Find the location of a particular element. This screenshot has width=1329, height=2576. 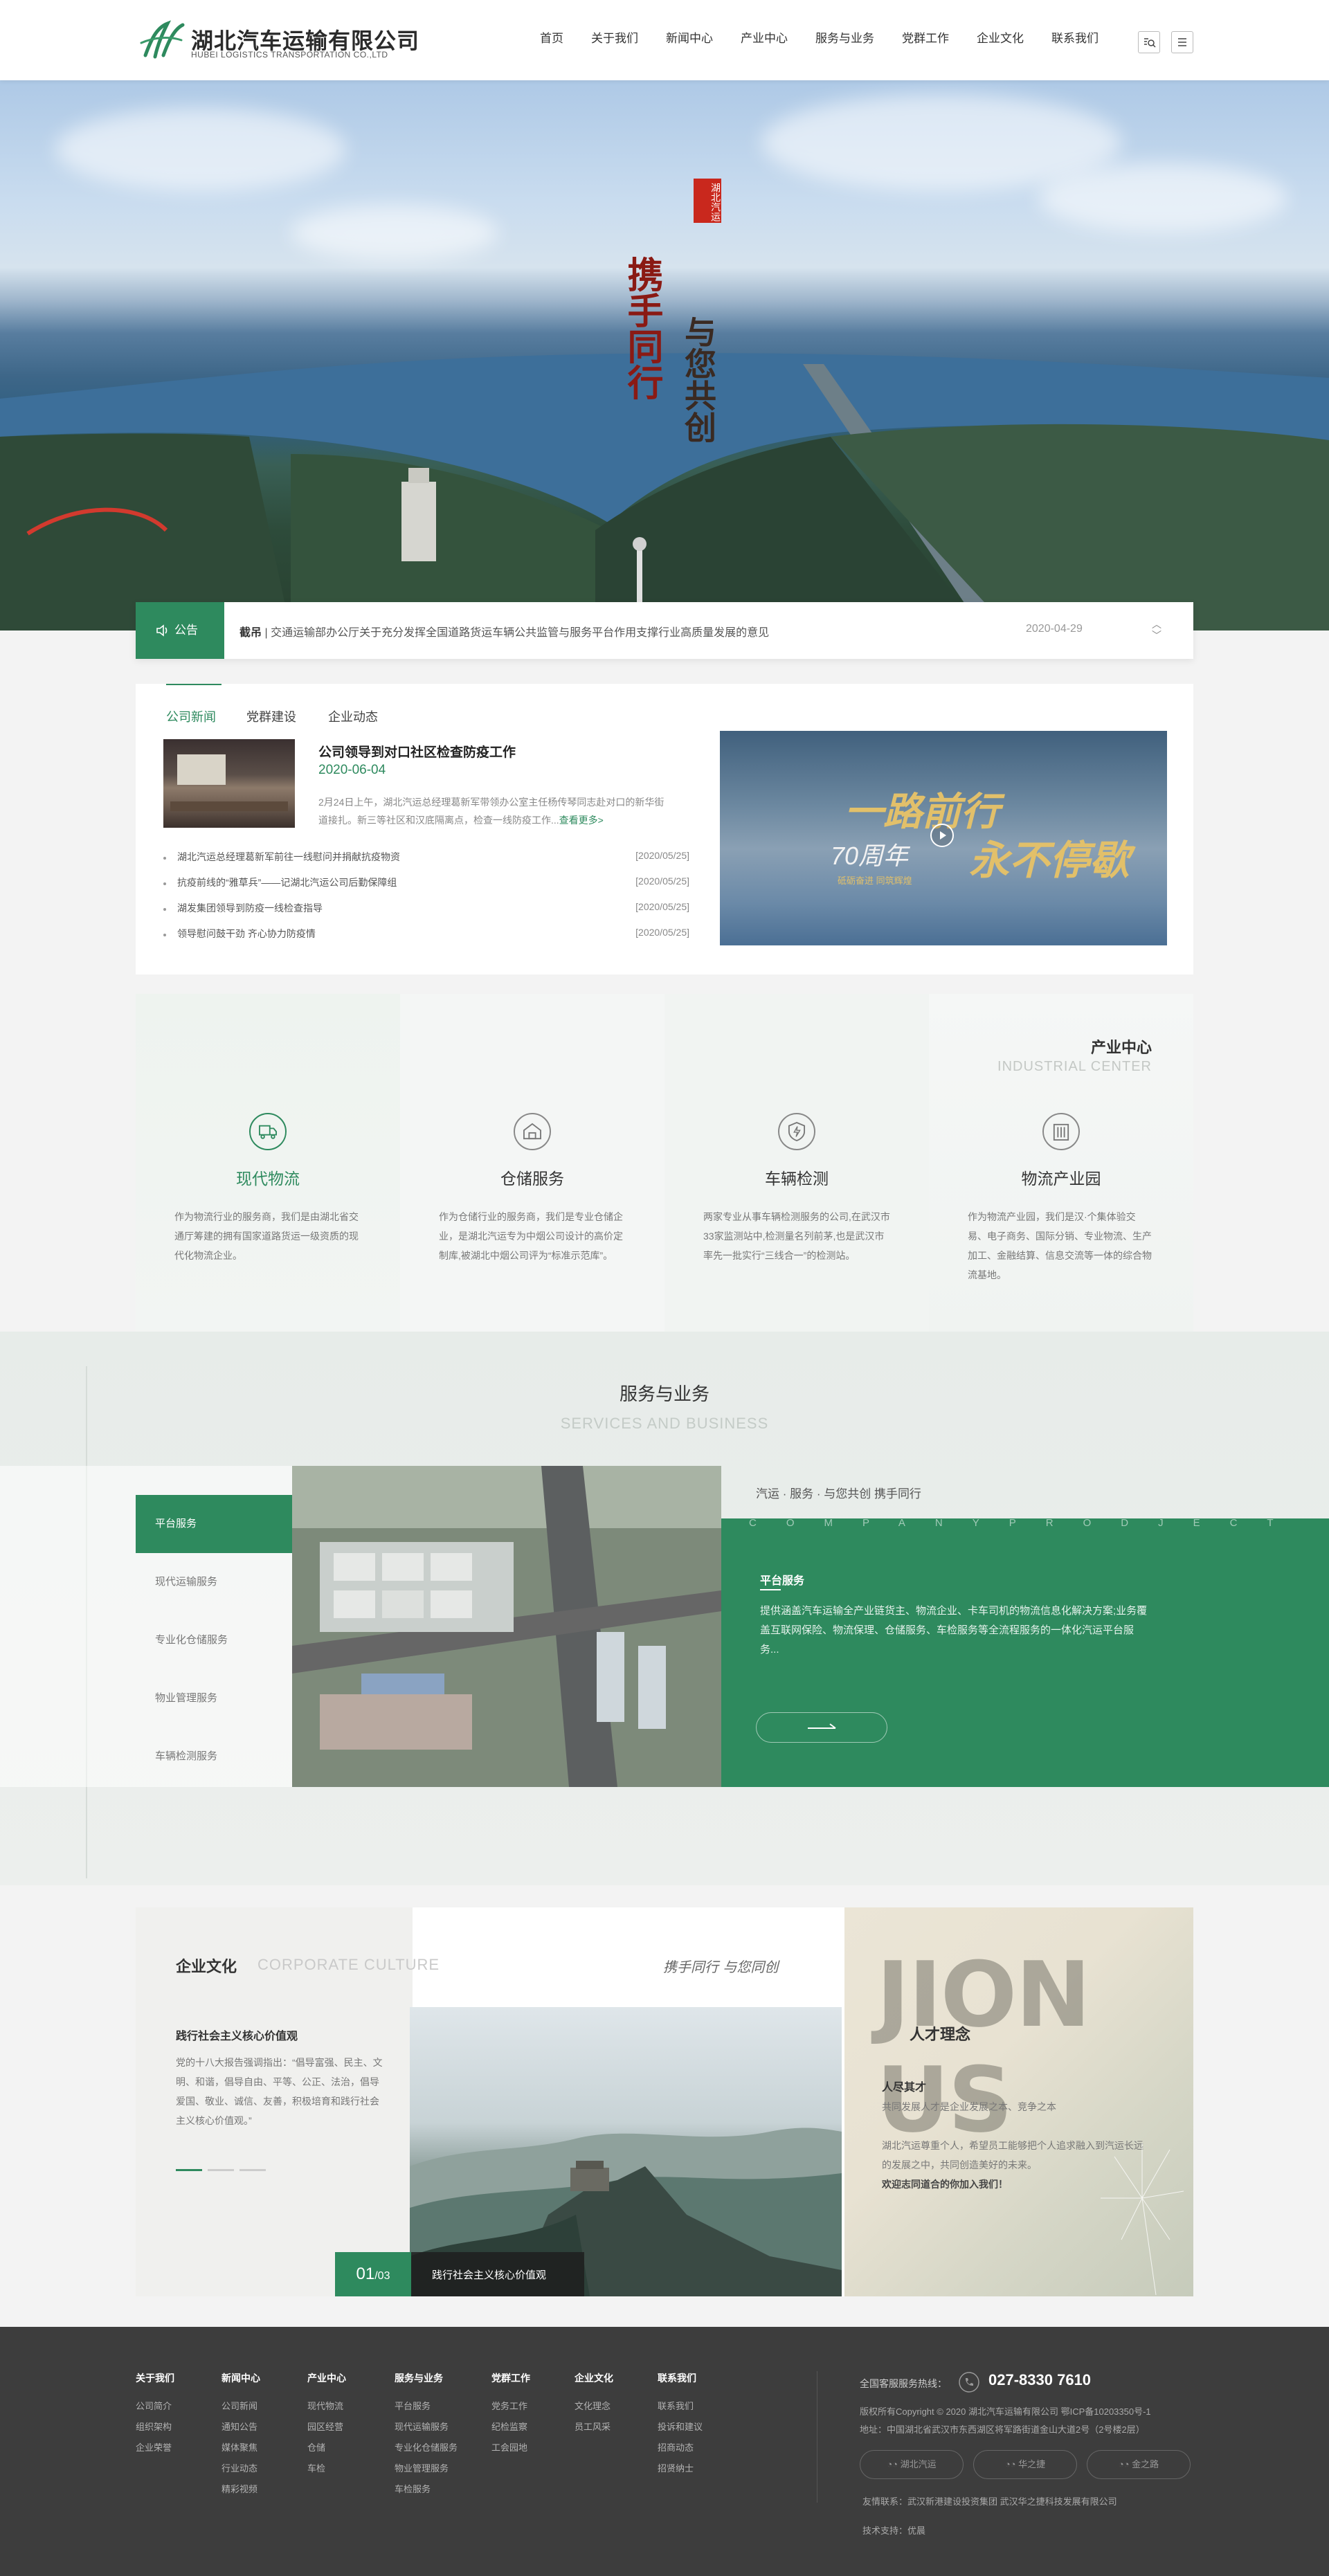

tab-enterprise-news: 企业动态 is located at coordinates (353, 716).